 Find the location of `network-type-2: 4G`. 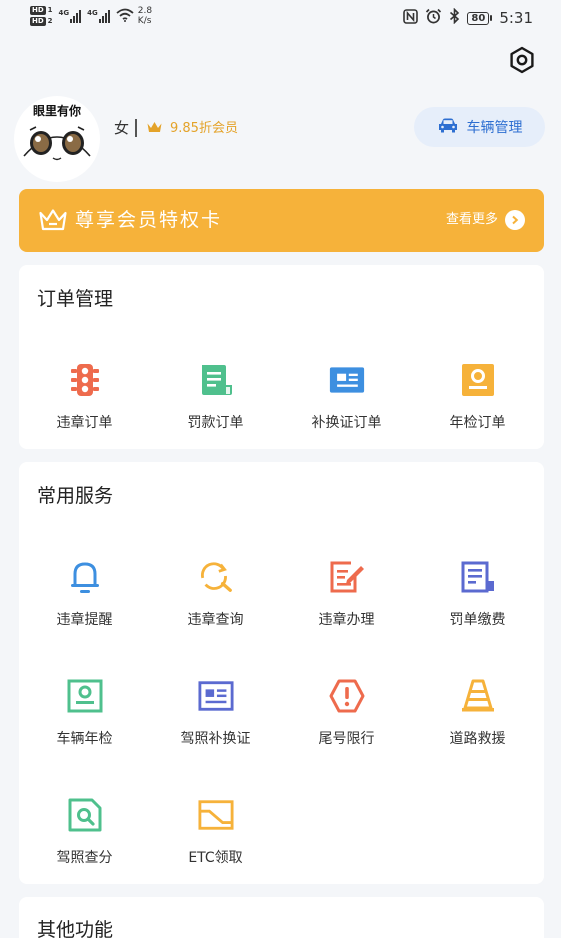

network-type-2: 4G is located at coordinates (92, 13).